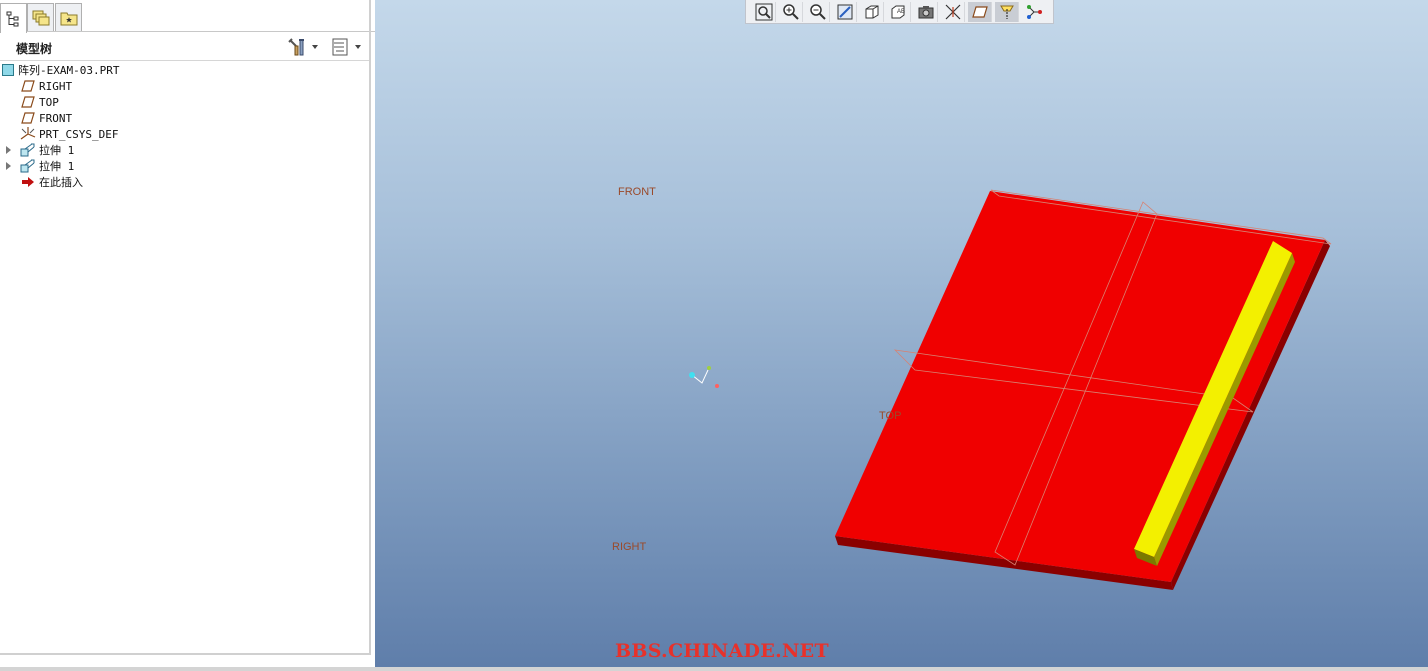 The height and width of the screenshot is (671, 1428). What do you see at coordinates (69, 70) in the screenshot?
I see `tree-root-label: 阵列-EXAM-03.PRT` at bounding box center [69, 70].